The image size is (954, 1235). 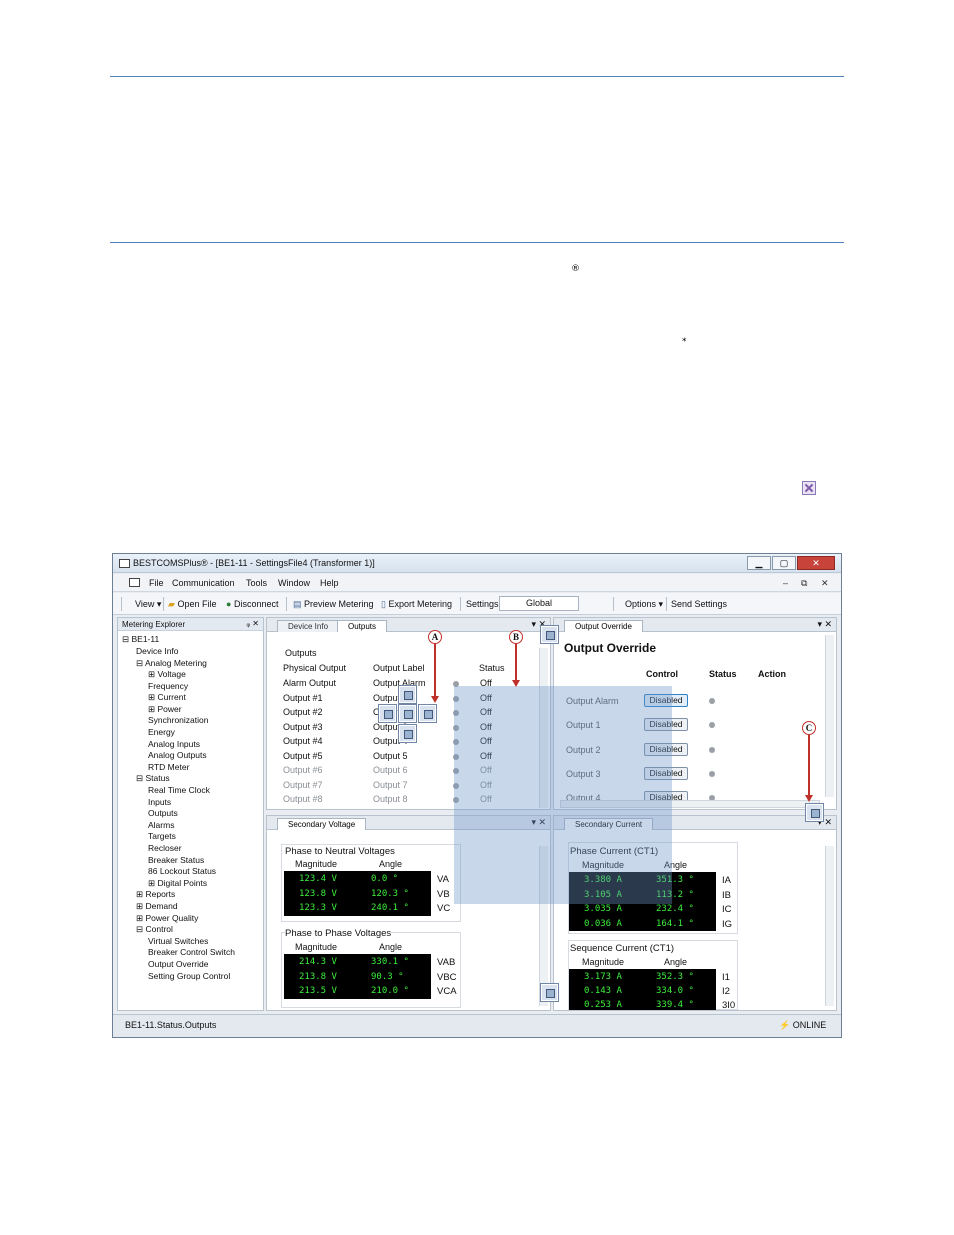 What do you see at coordinates (253, 623) in the screenshot?
I see `explorer-pin-close-icons: ᵩ ✕` at bounding box center [253, 623].